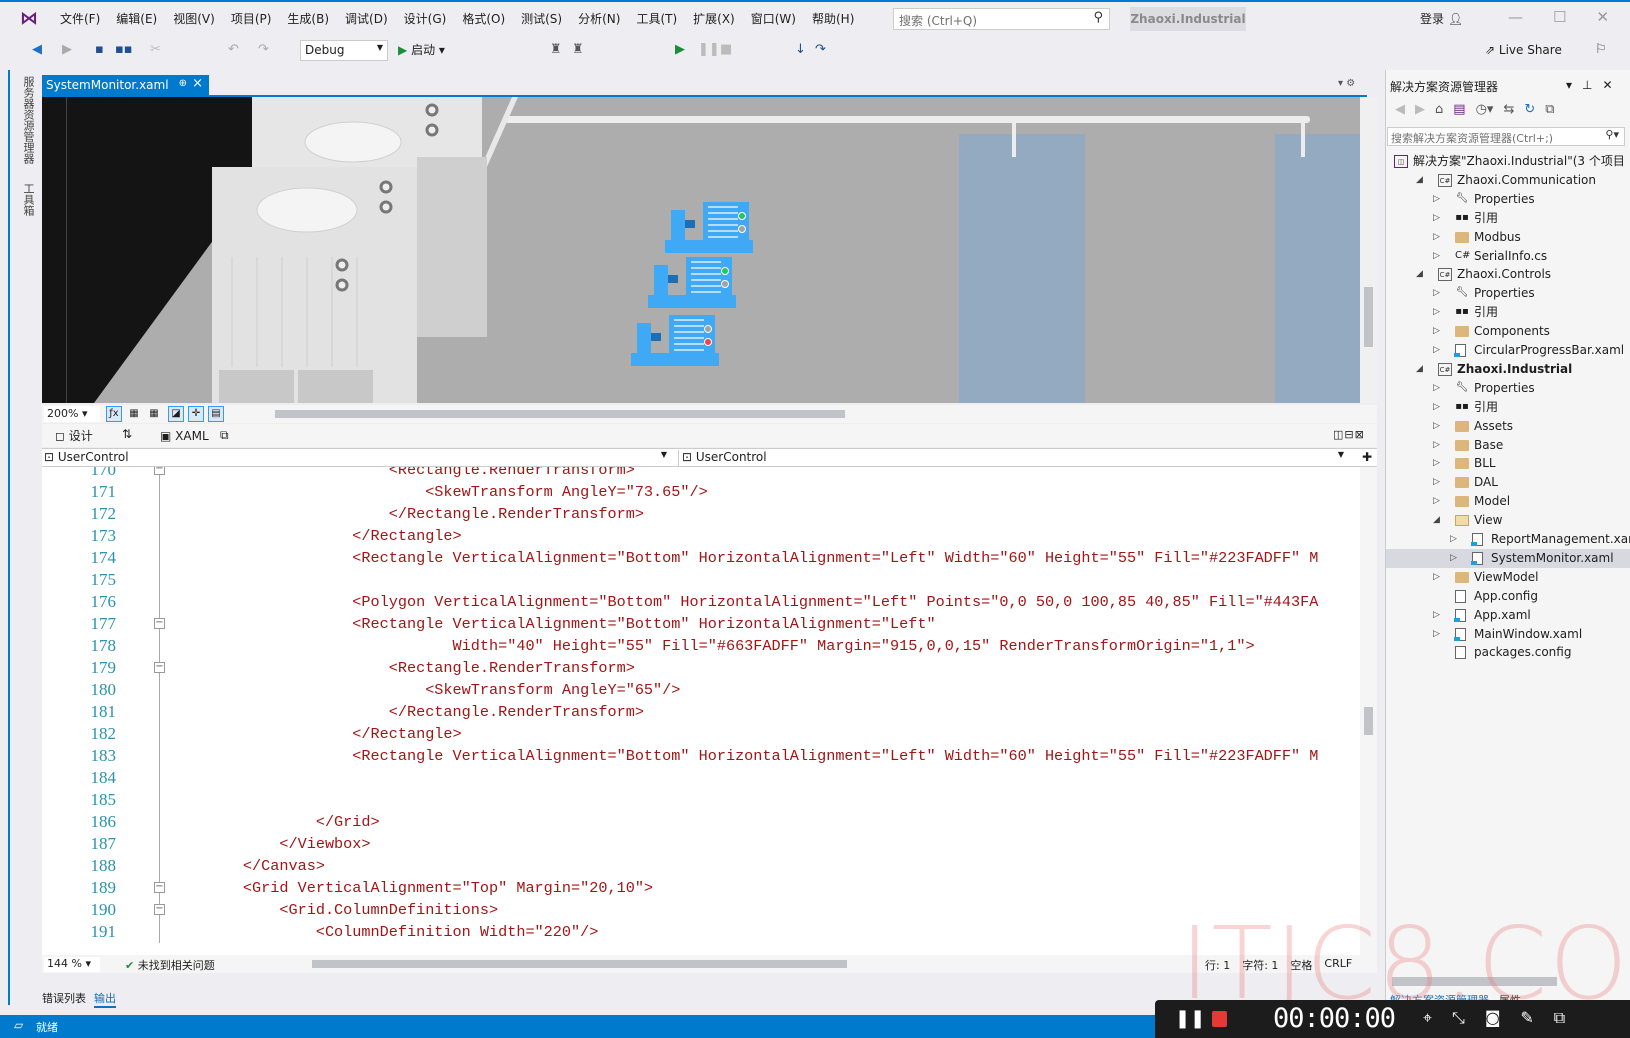 This screenshot has width=1630, height=1038. What do you see at coordinates (194, 19) in the screenshot?
I see `menu-item: 视图(V)` at bounding box center [194, 19].